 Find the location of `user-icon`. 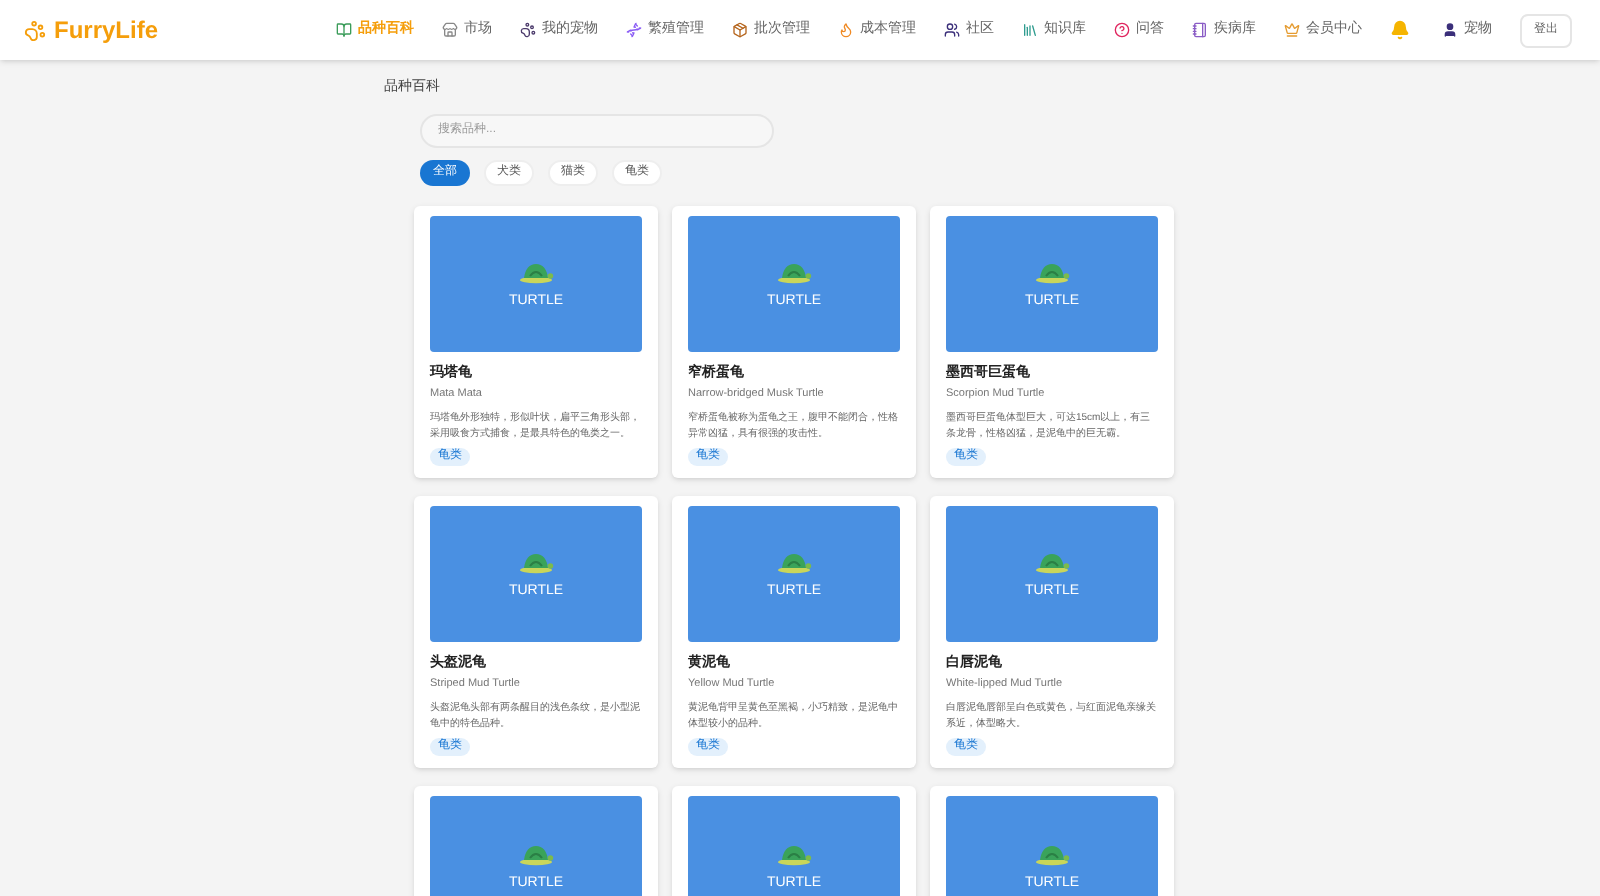

user-icon is located at coordinates (1450, 30).